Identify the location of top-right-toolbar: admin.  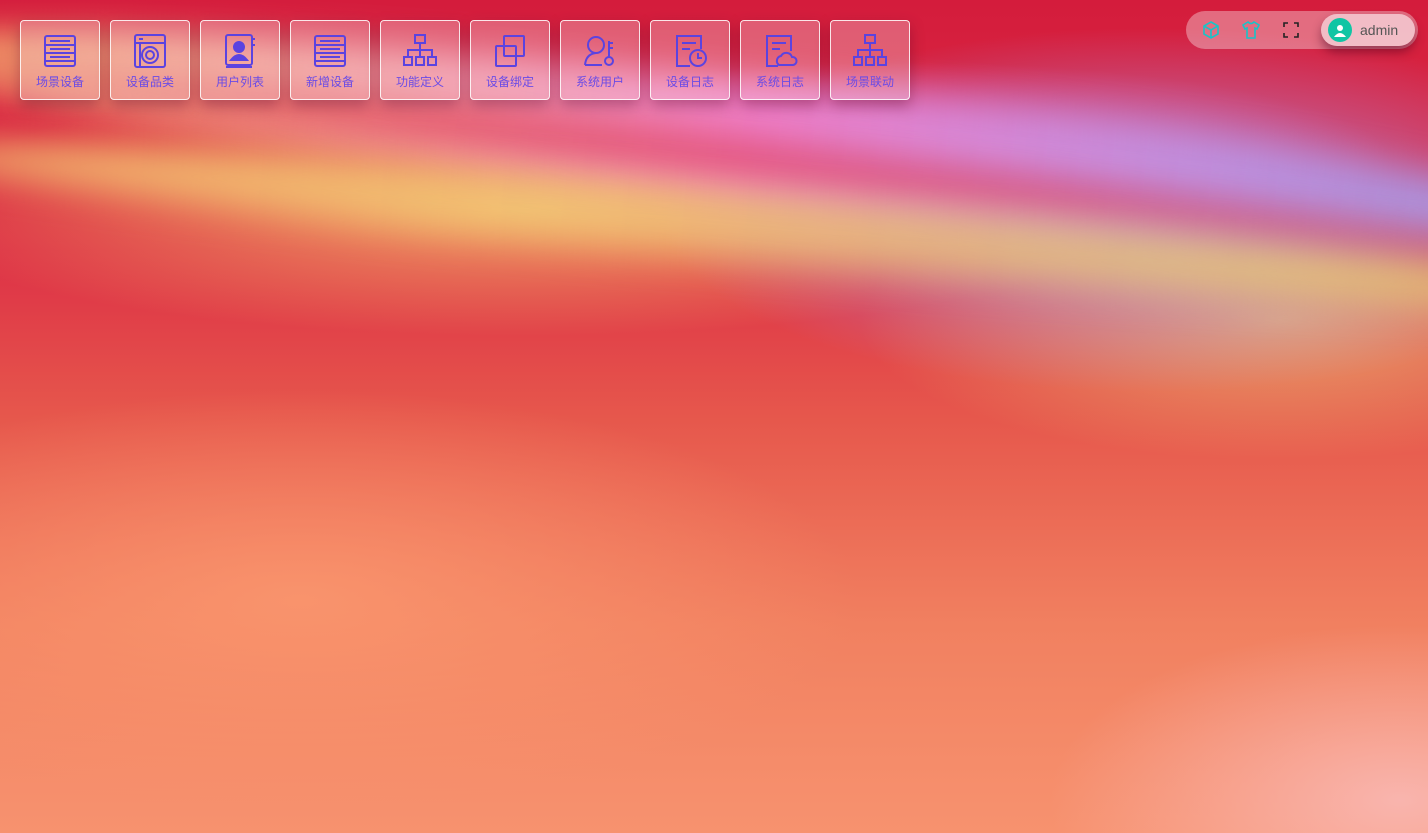
(1302, 30).